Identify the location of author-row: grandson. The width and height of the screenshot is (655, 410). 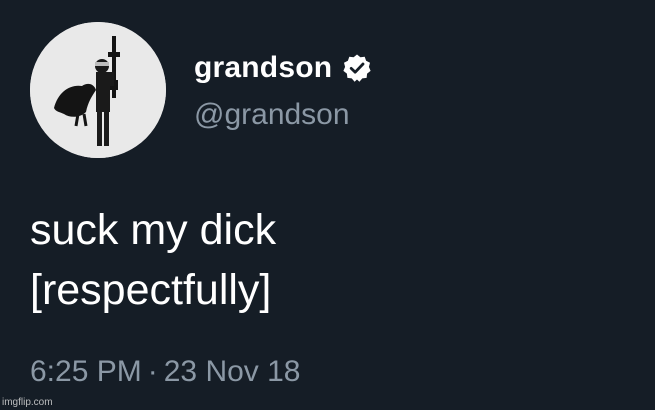
(283, 68).